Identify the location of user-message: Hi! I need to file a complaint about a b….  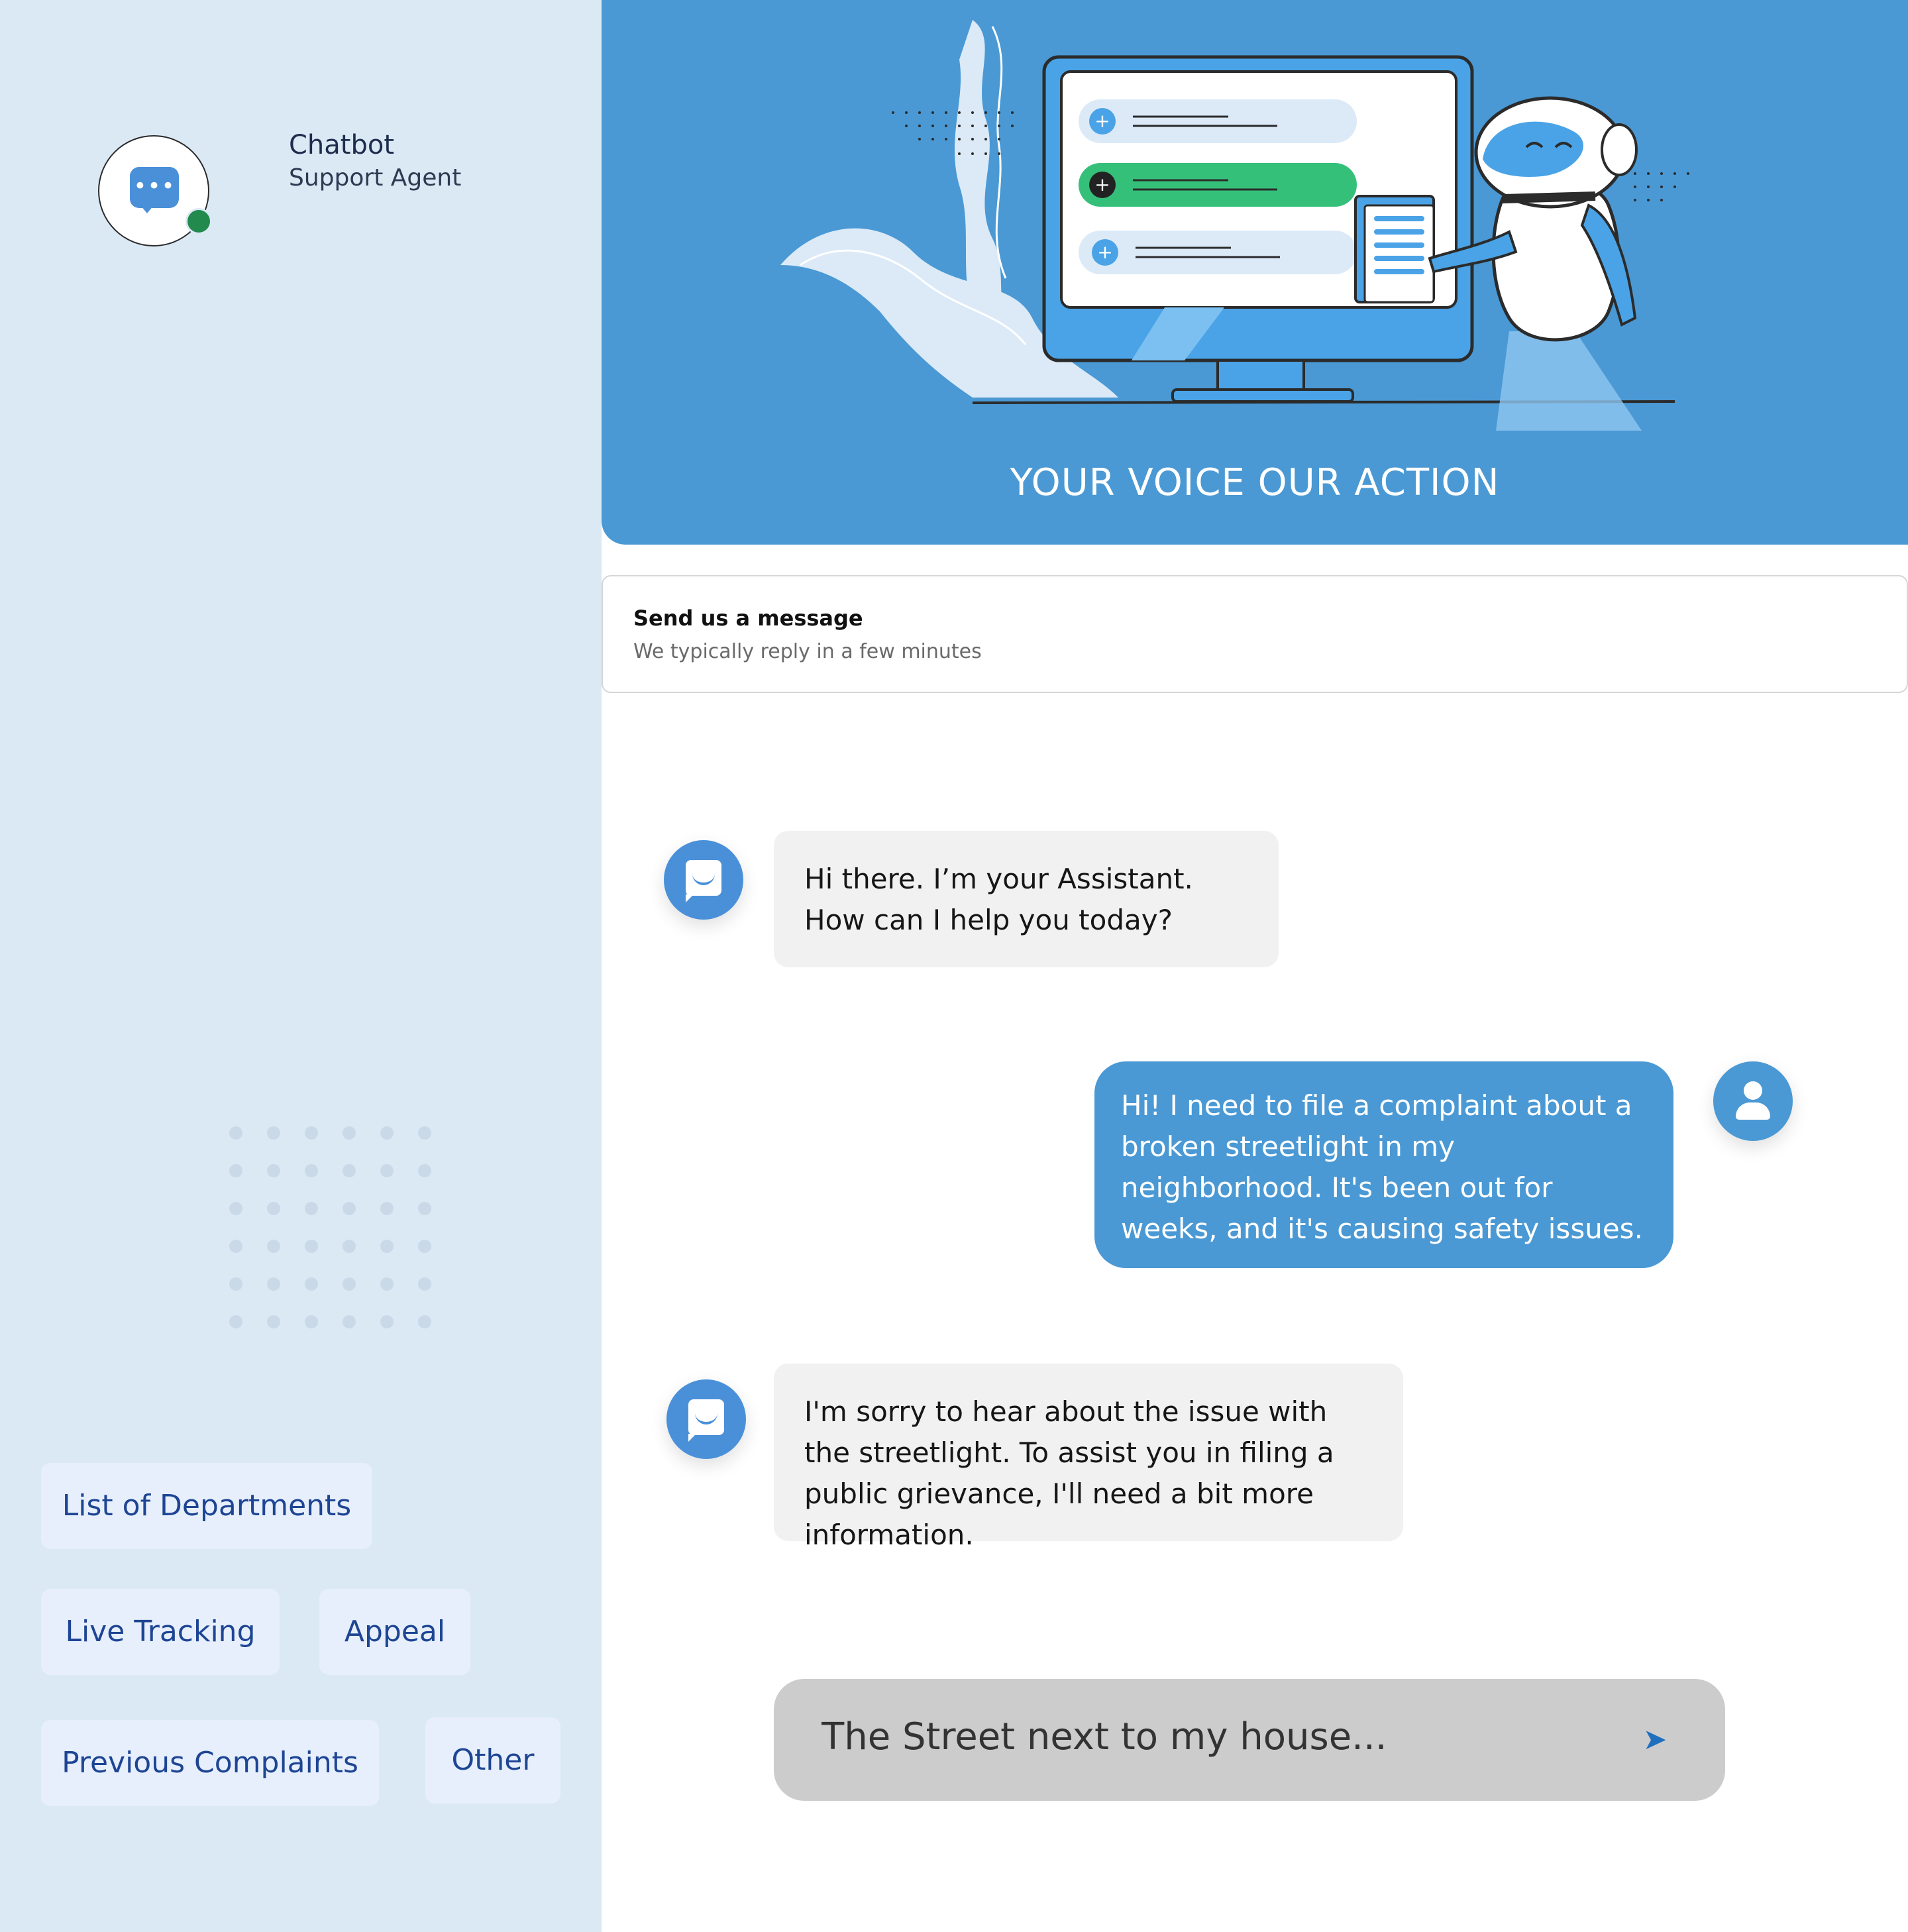
(1383, 1164).